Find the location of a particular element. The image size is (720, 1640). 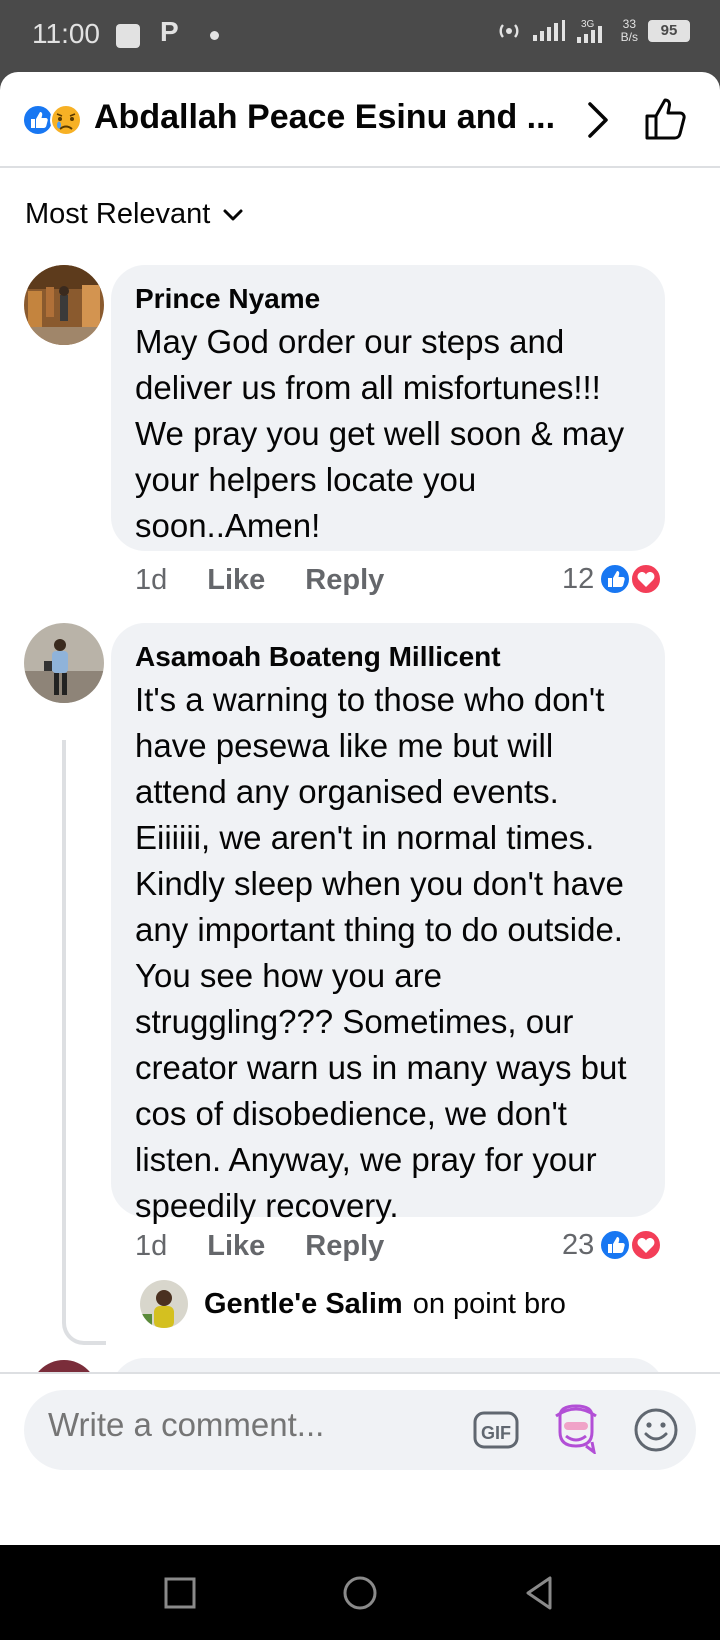

chevron-down-icon is located at coordinates (233, 214).